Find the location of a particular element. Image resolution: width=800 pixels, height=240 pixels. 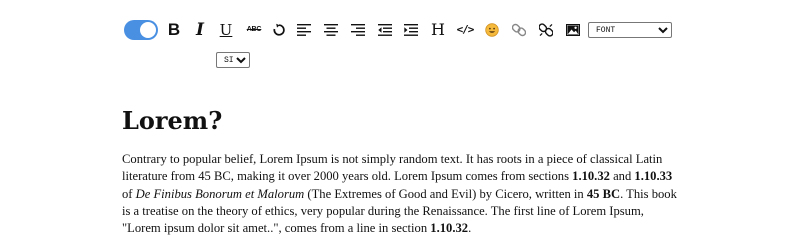

align-right-icon is located at coordinates (358, 30).